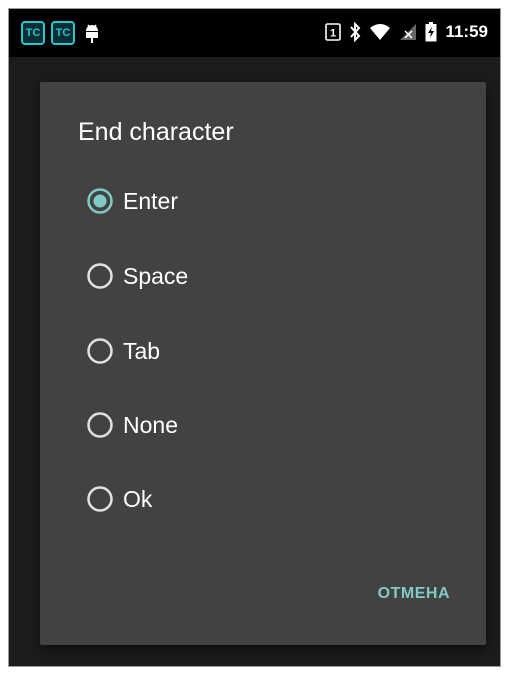  Describe the element at coordinates (466, 31) in the screenshot. I see `clock: 11:59` at that location.